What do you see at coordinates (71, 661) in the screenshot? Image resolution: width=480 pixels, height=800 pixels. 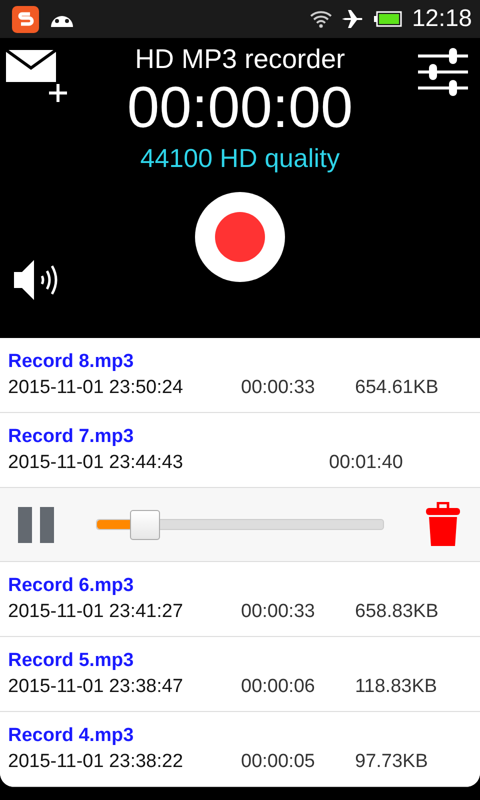 I see `file-name: Record 5.mp3` at bounding box center [71, 661].